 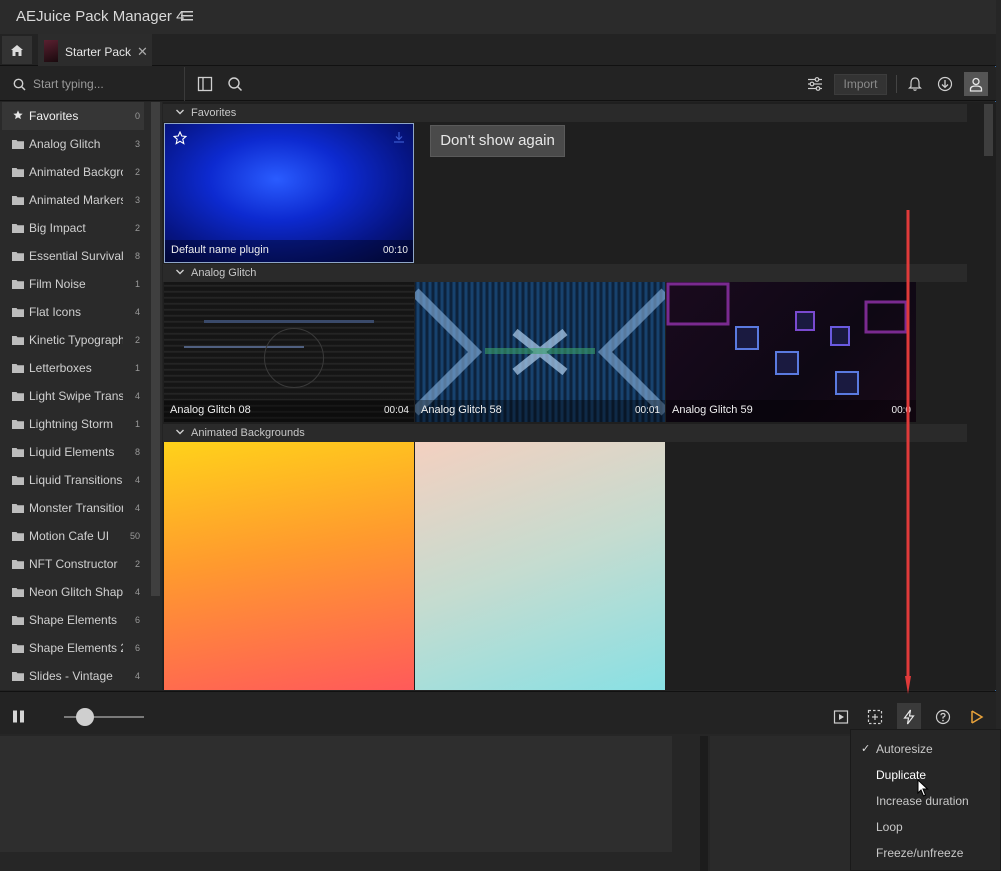 What do you see at coordinates (142, 52) in the screenshot?
I see `tab-close-icon: ✕` at bounding box center [142, 52].